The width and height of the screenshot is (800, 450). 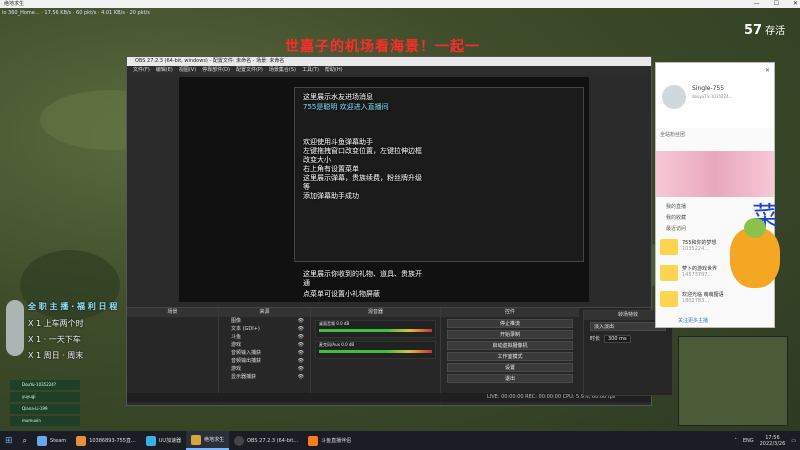 What do you see at coordinates (334, 323) in the screenshot?
I see `mixer-channel-label: 桌面音频 0.0 dB` at bounding box center [334, 323].